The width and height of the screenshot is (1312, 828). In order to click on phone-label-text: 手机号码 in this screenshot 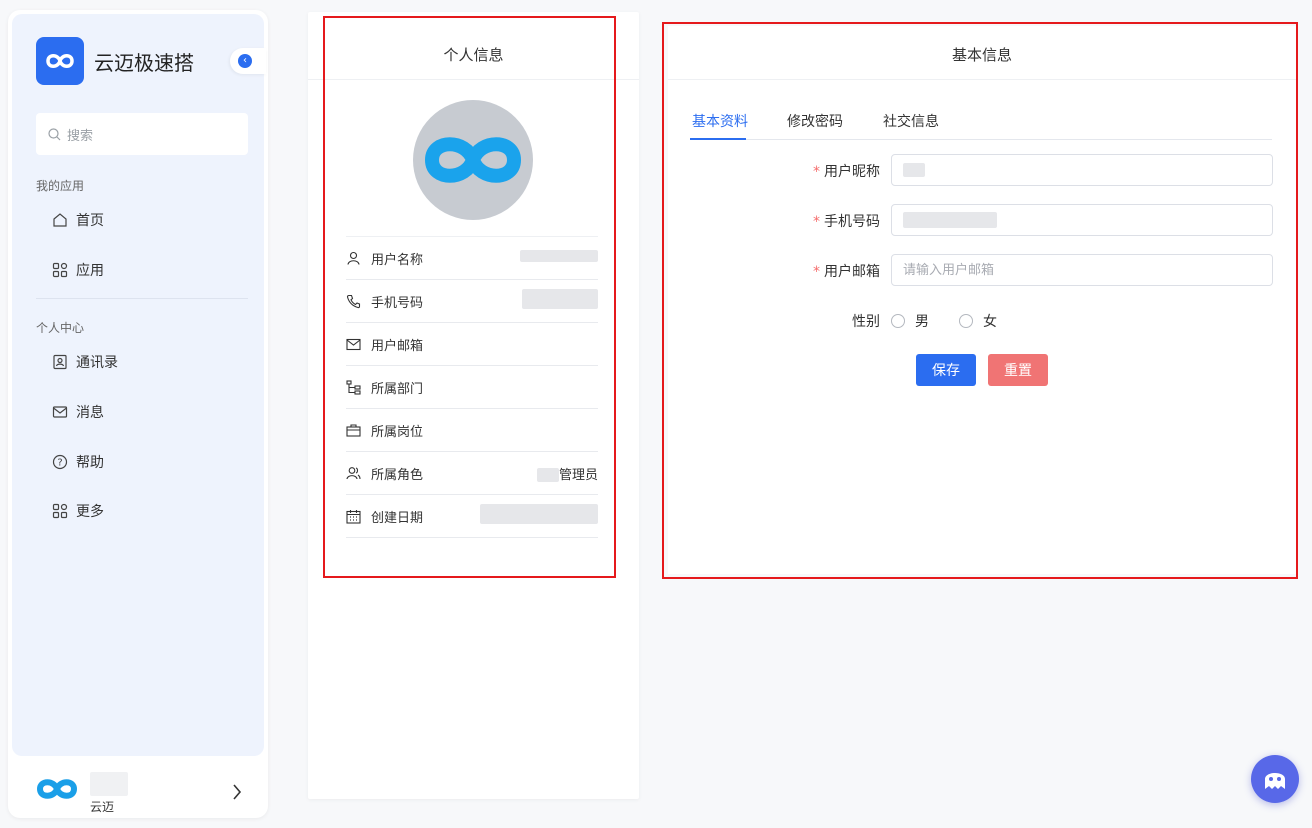, I will do `click(852, 222)`.